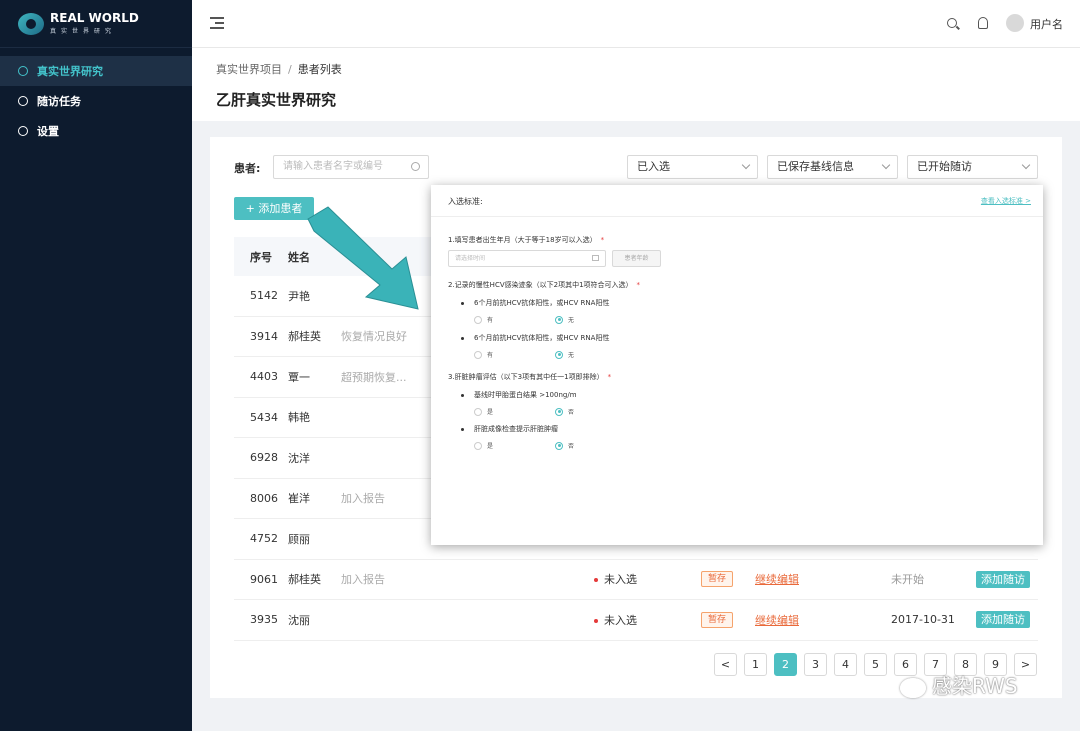 This screenshot has width=1080, height=731. Describe the element at coordinates (544, 285) in the screenshot. I see `question-2: 2.记录的慢性HCV感染迹象（以下2项其中1项符合可入选） *` at that location.